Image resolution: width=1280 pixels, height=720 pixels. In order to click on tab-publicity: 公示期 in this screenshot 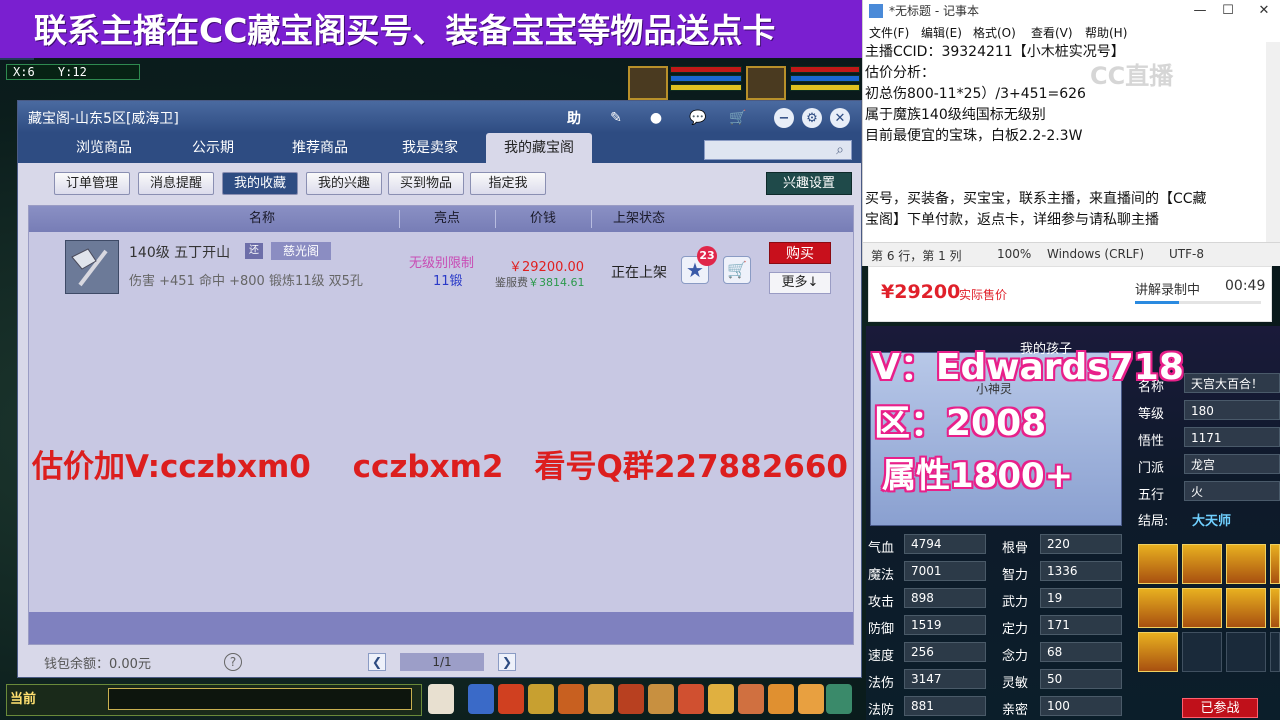, I will do `click(213, 148)`.